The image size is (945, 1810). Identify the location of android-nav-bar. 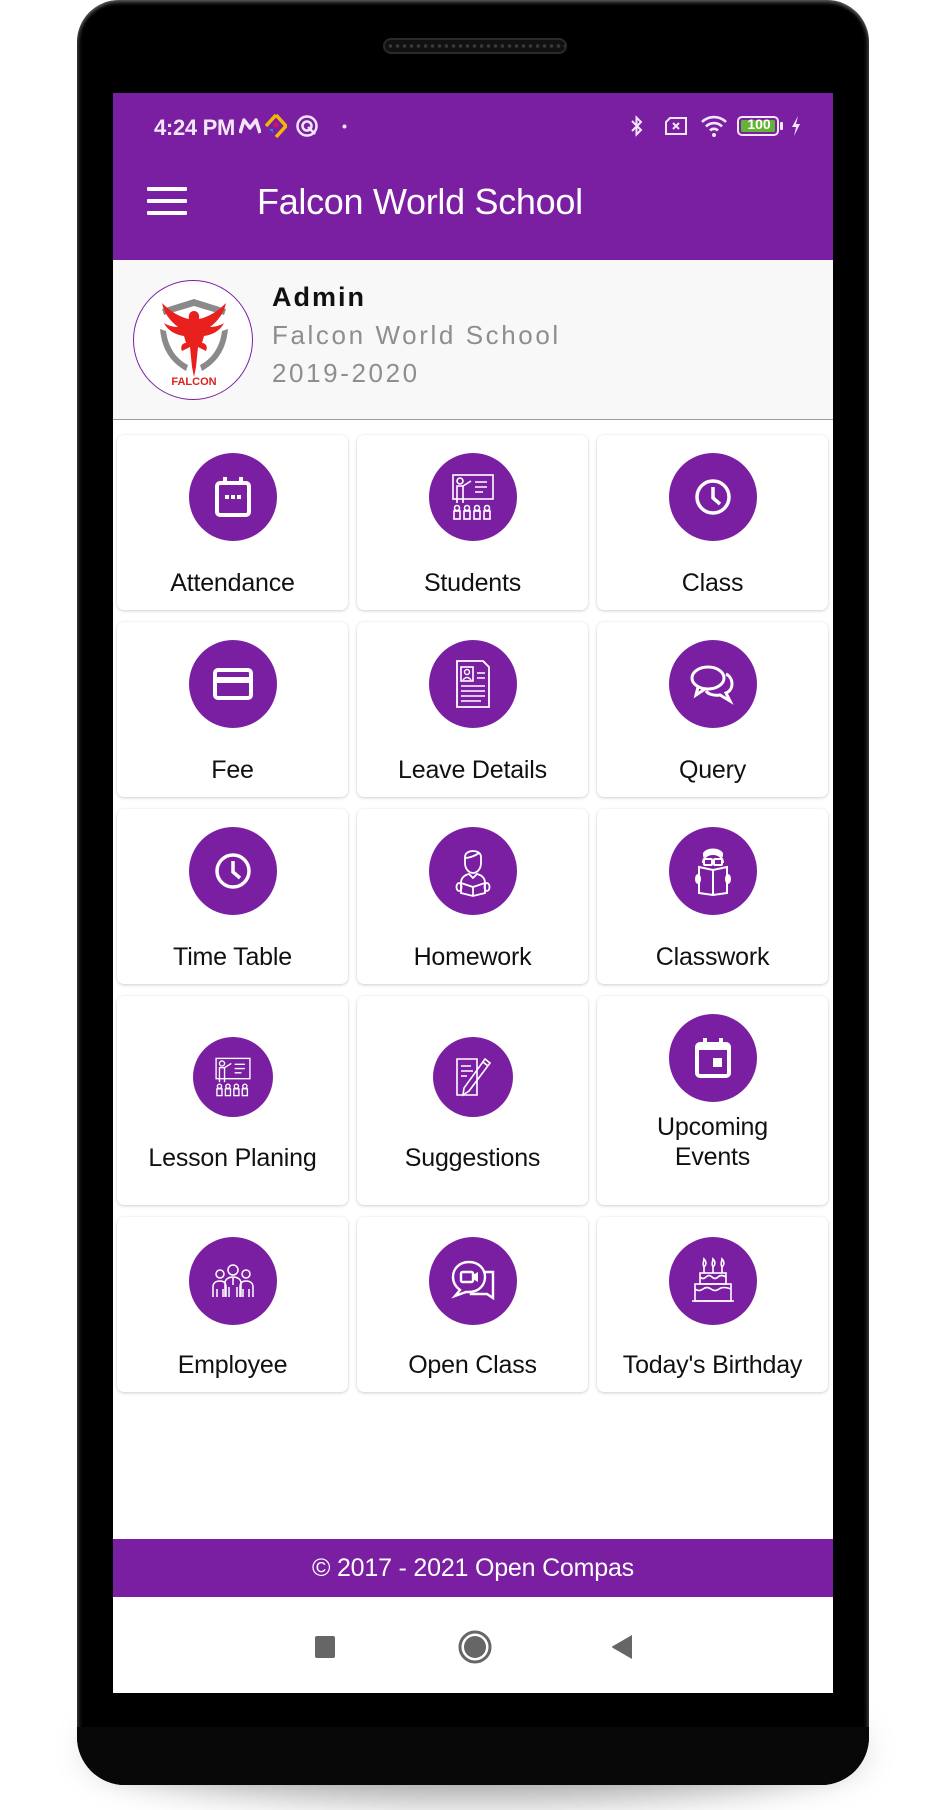
(473, 1645).